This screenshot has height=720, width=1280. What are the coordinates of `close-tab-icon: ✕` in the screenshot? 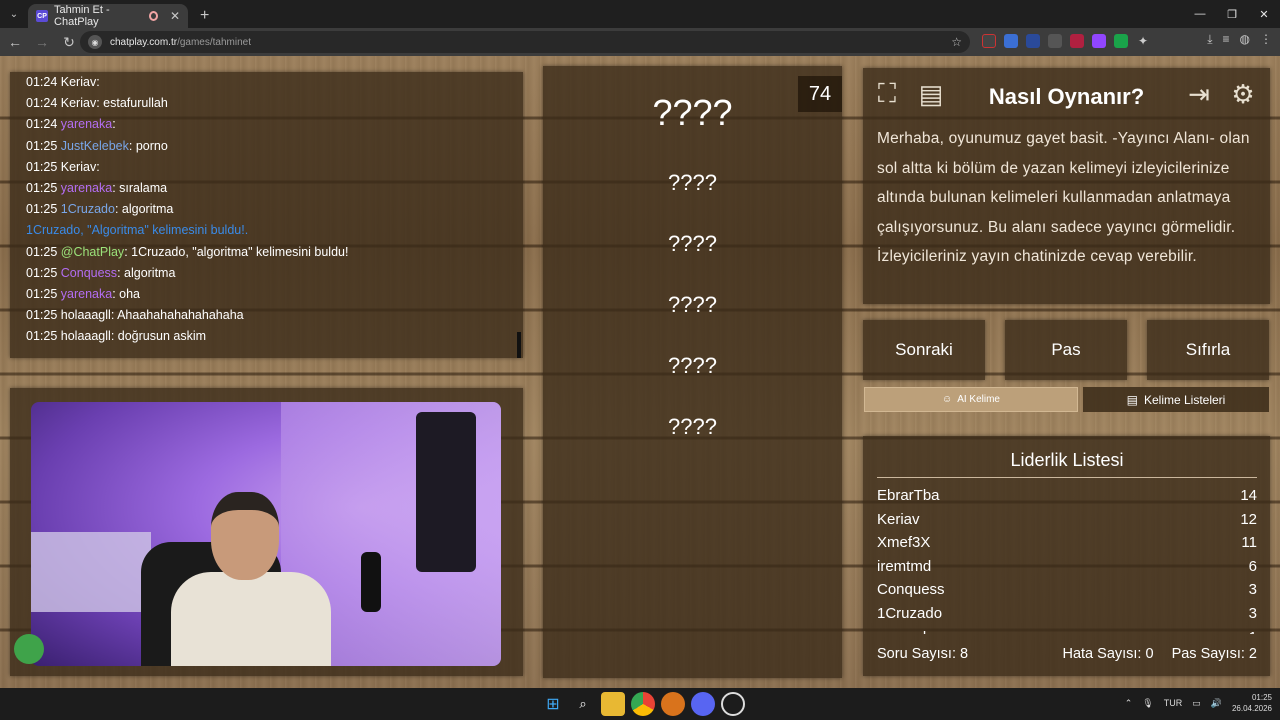 It's located at (175, 16).